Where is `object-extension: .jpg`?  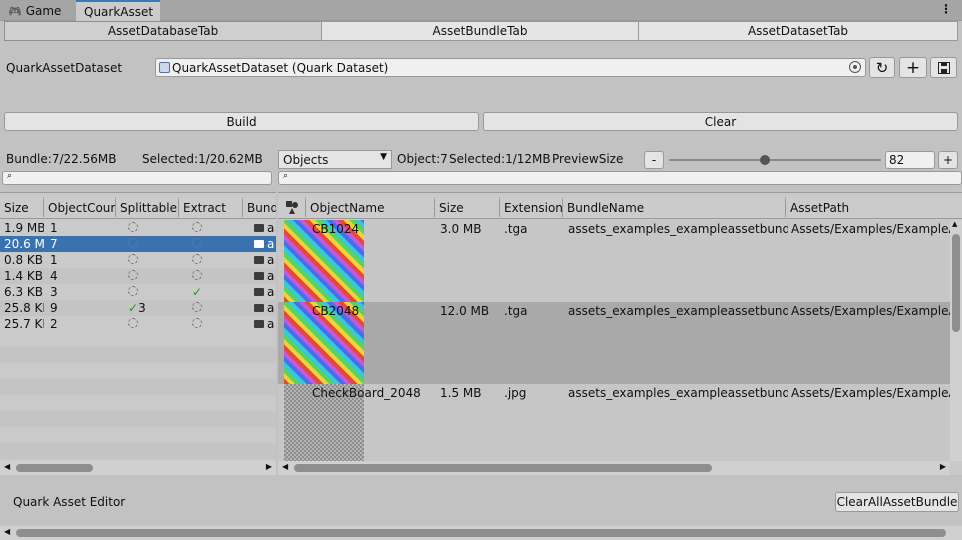 object-extension: .jpg is located at coordinates (515, 393).